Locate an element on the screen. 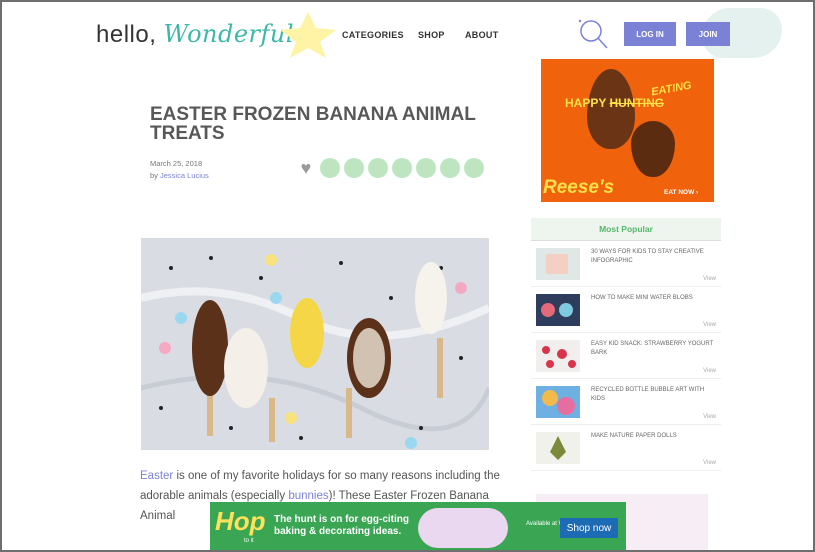 The height and width of the screenshot is (552, 815). share-more-icon is located at coordinates (474, 168).